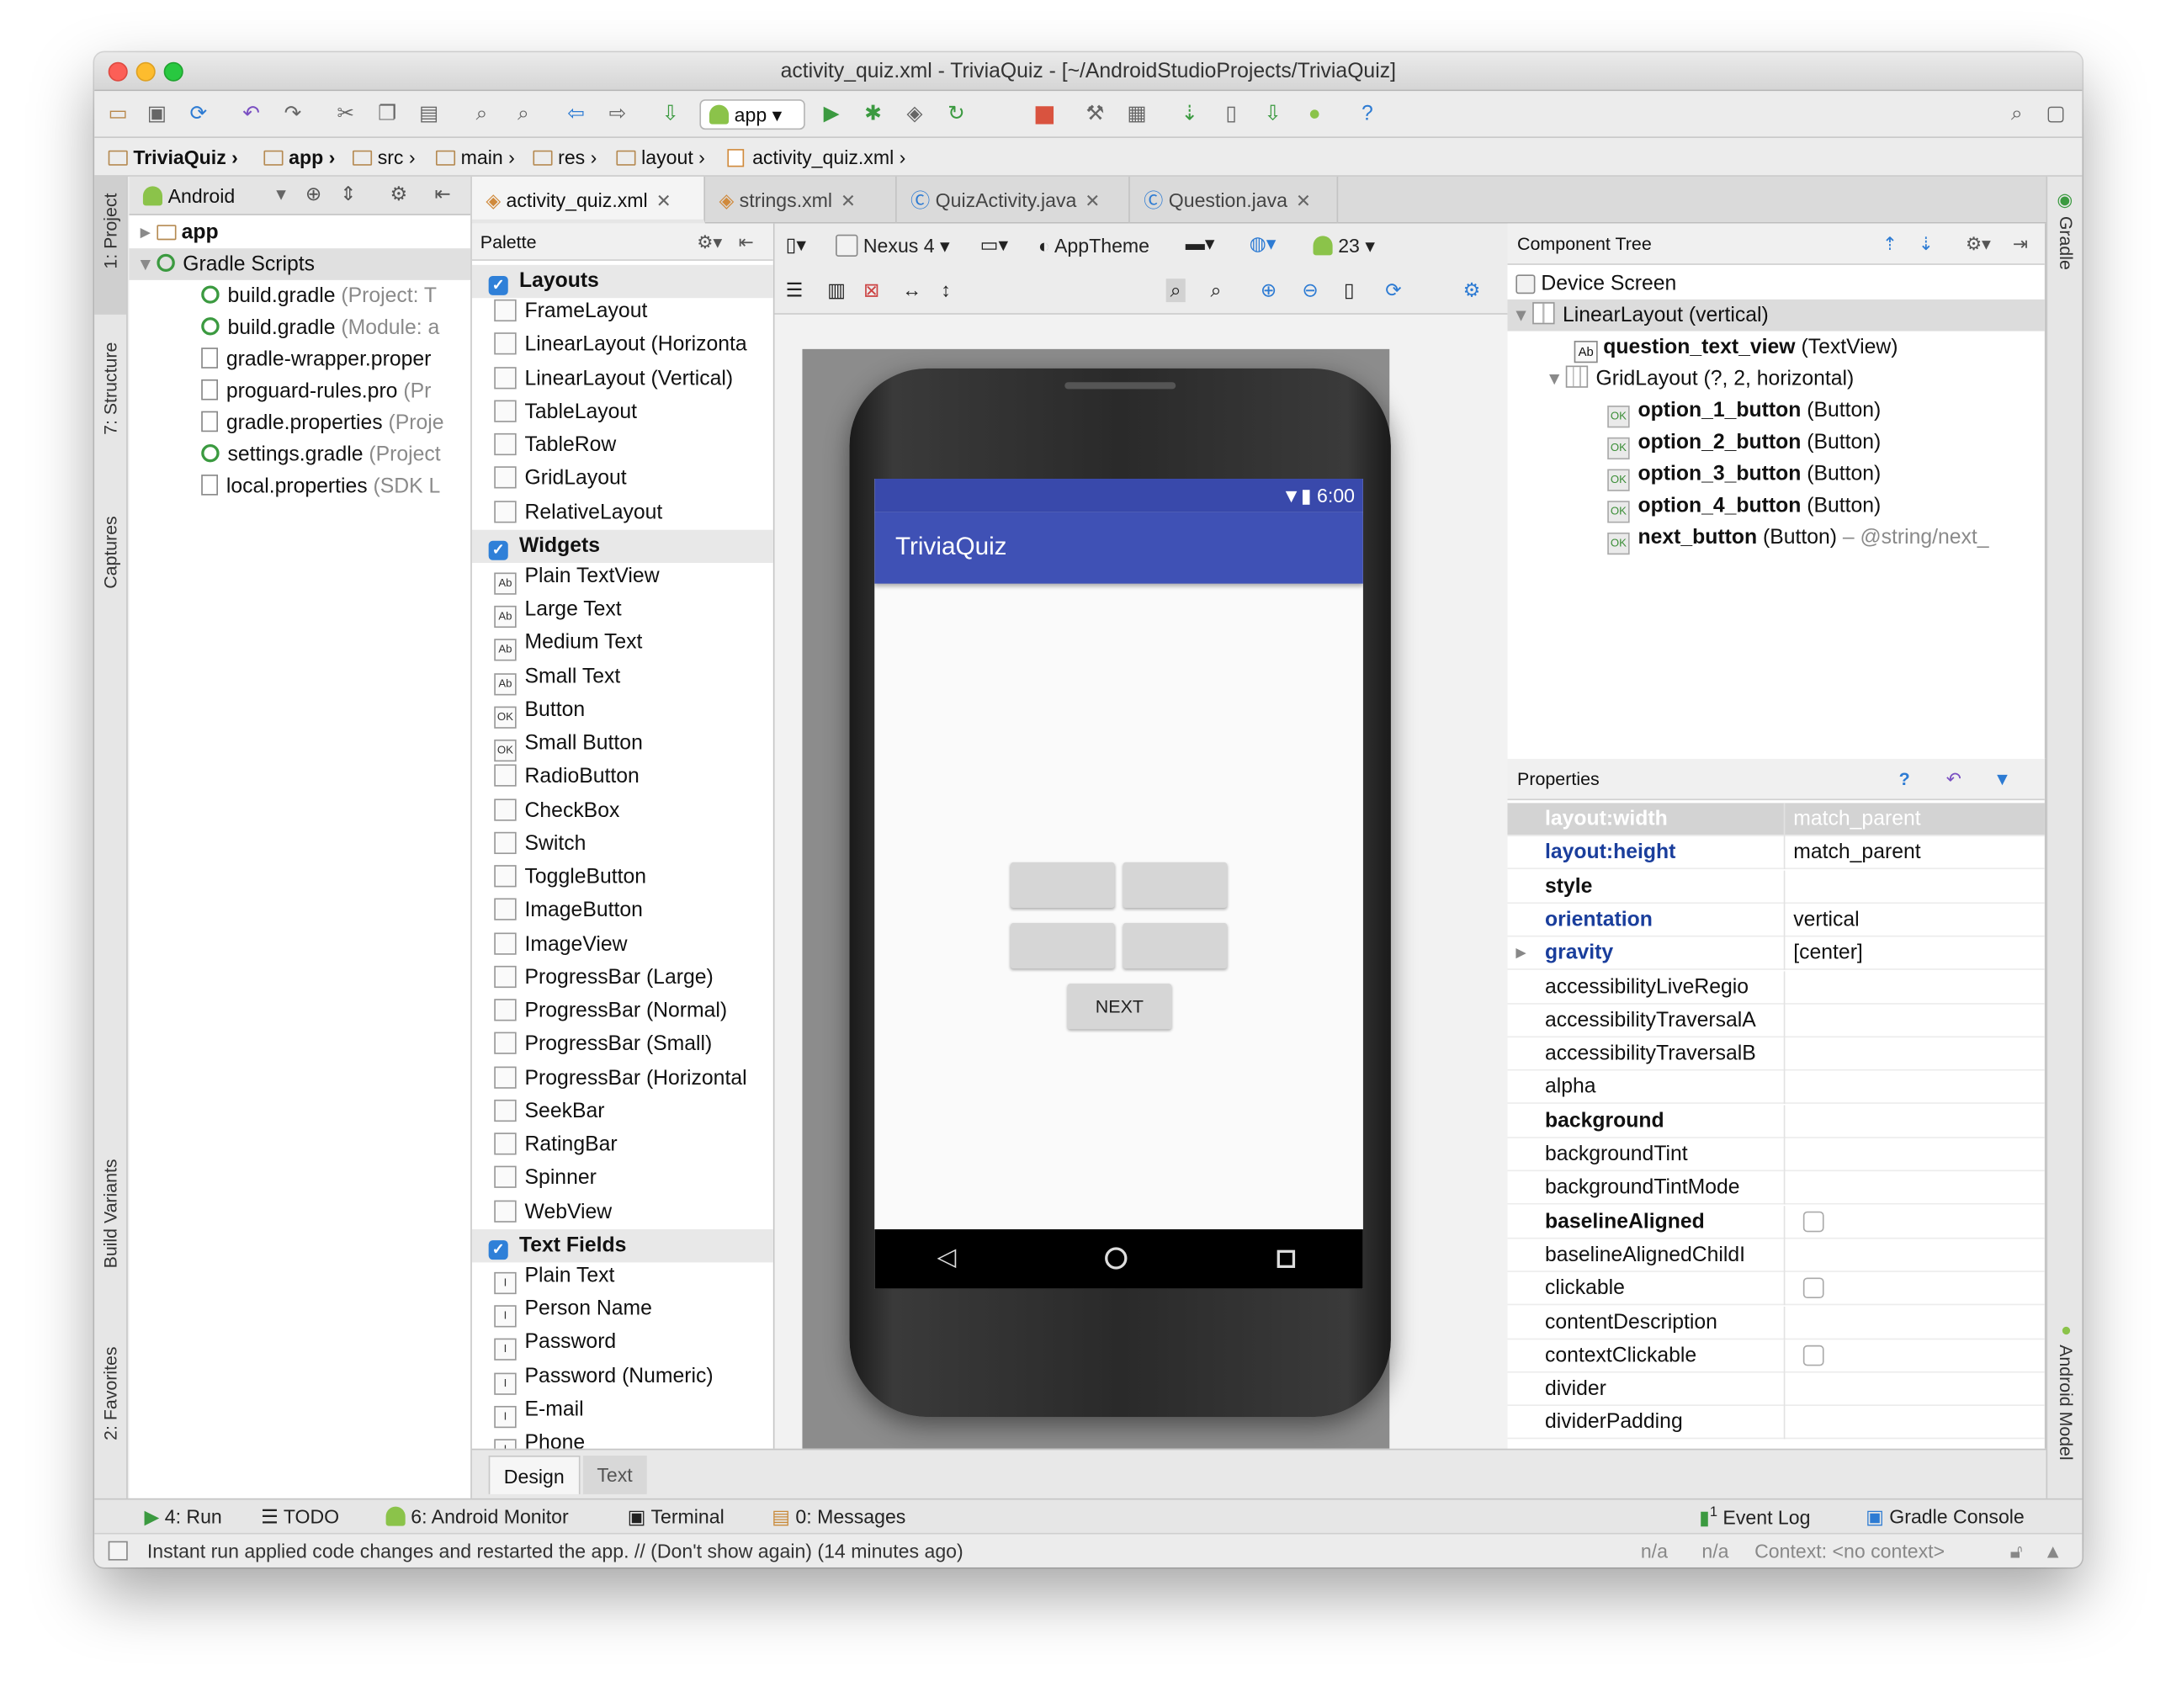 The width and height of the screenshot is (2171, 1708). I want to click on option-2-button-preview, so click(1175, 885).